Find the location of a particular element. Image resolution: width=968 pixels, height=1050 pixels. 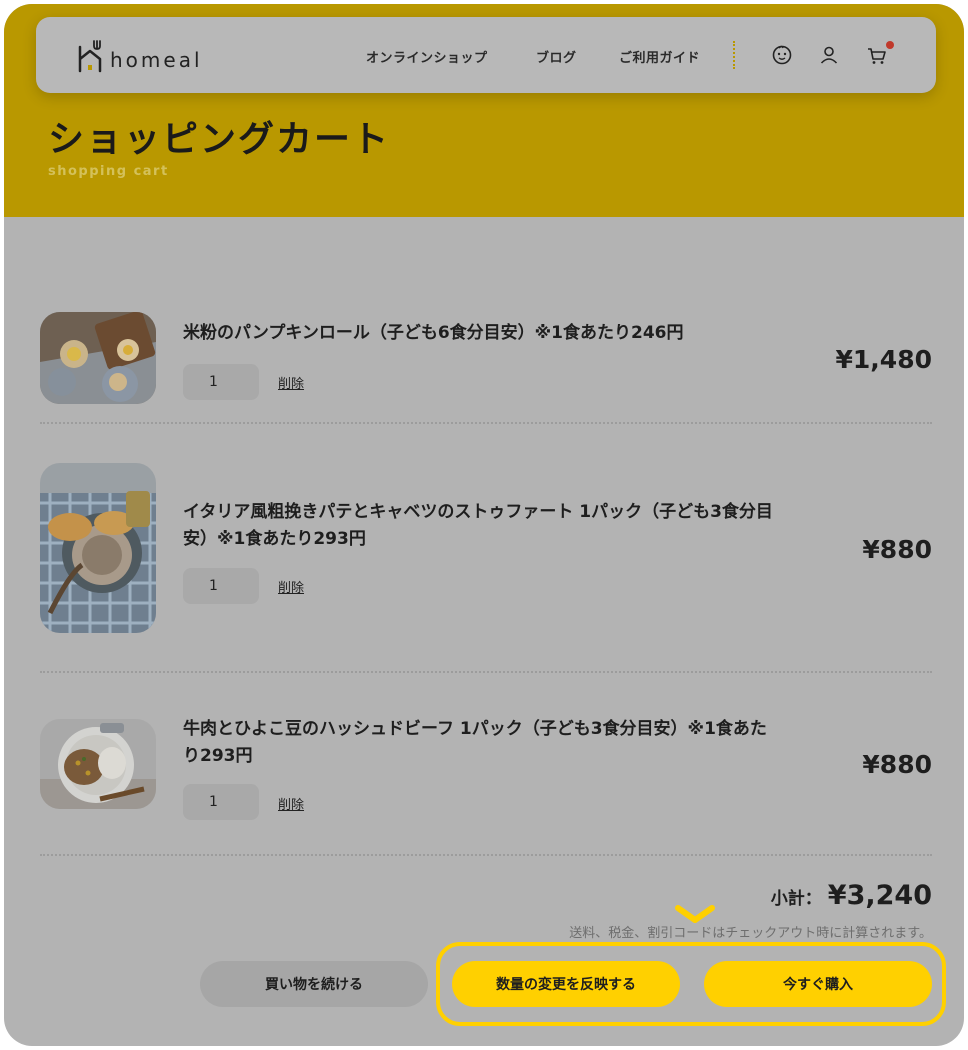

user-icon is located at coordinates (829, 55).